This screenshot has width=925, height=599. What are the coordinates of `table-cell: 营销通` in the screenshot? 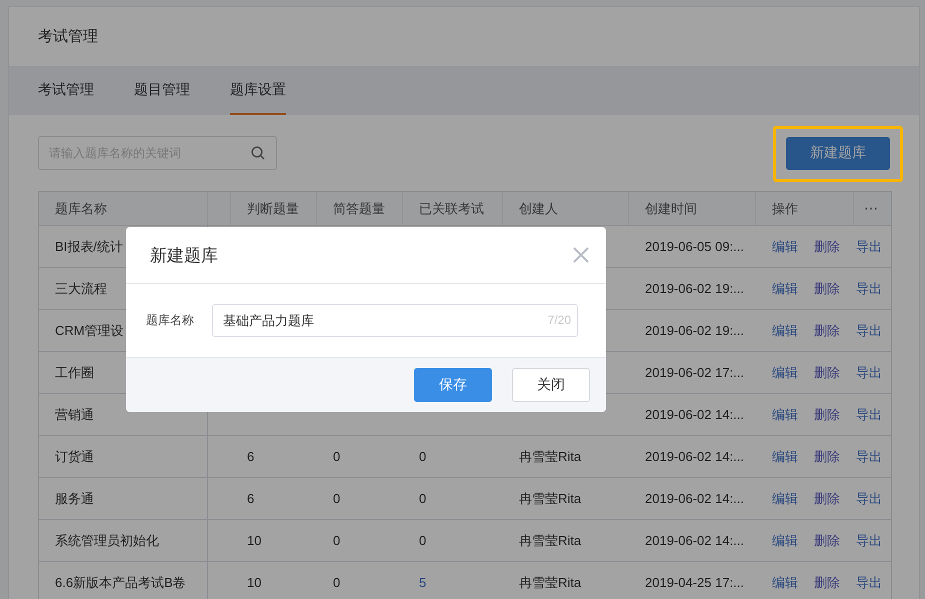 It's located at (74, 415).